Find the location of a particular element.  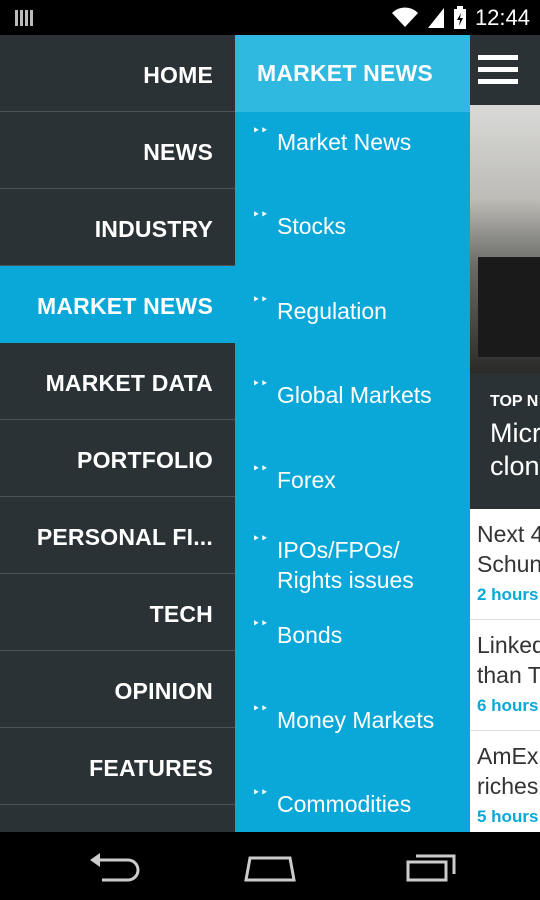

app-toolbar is located at coordinates (505, 70).